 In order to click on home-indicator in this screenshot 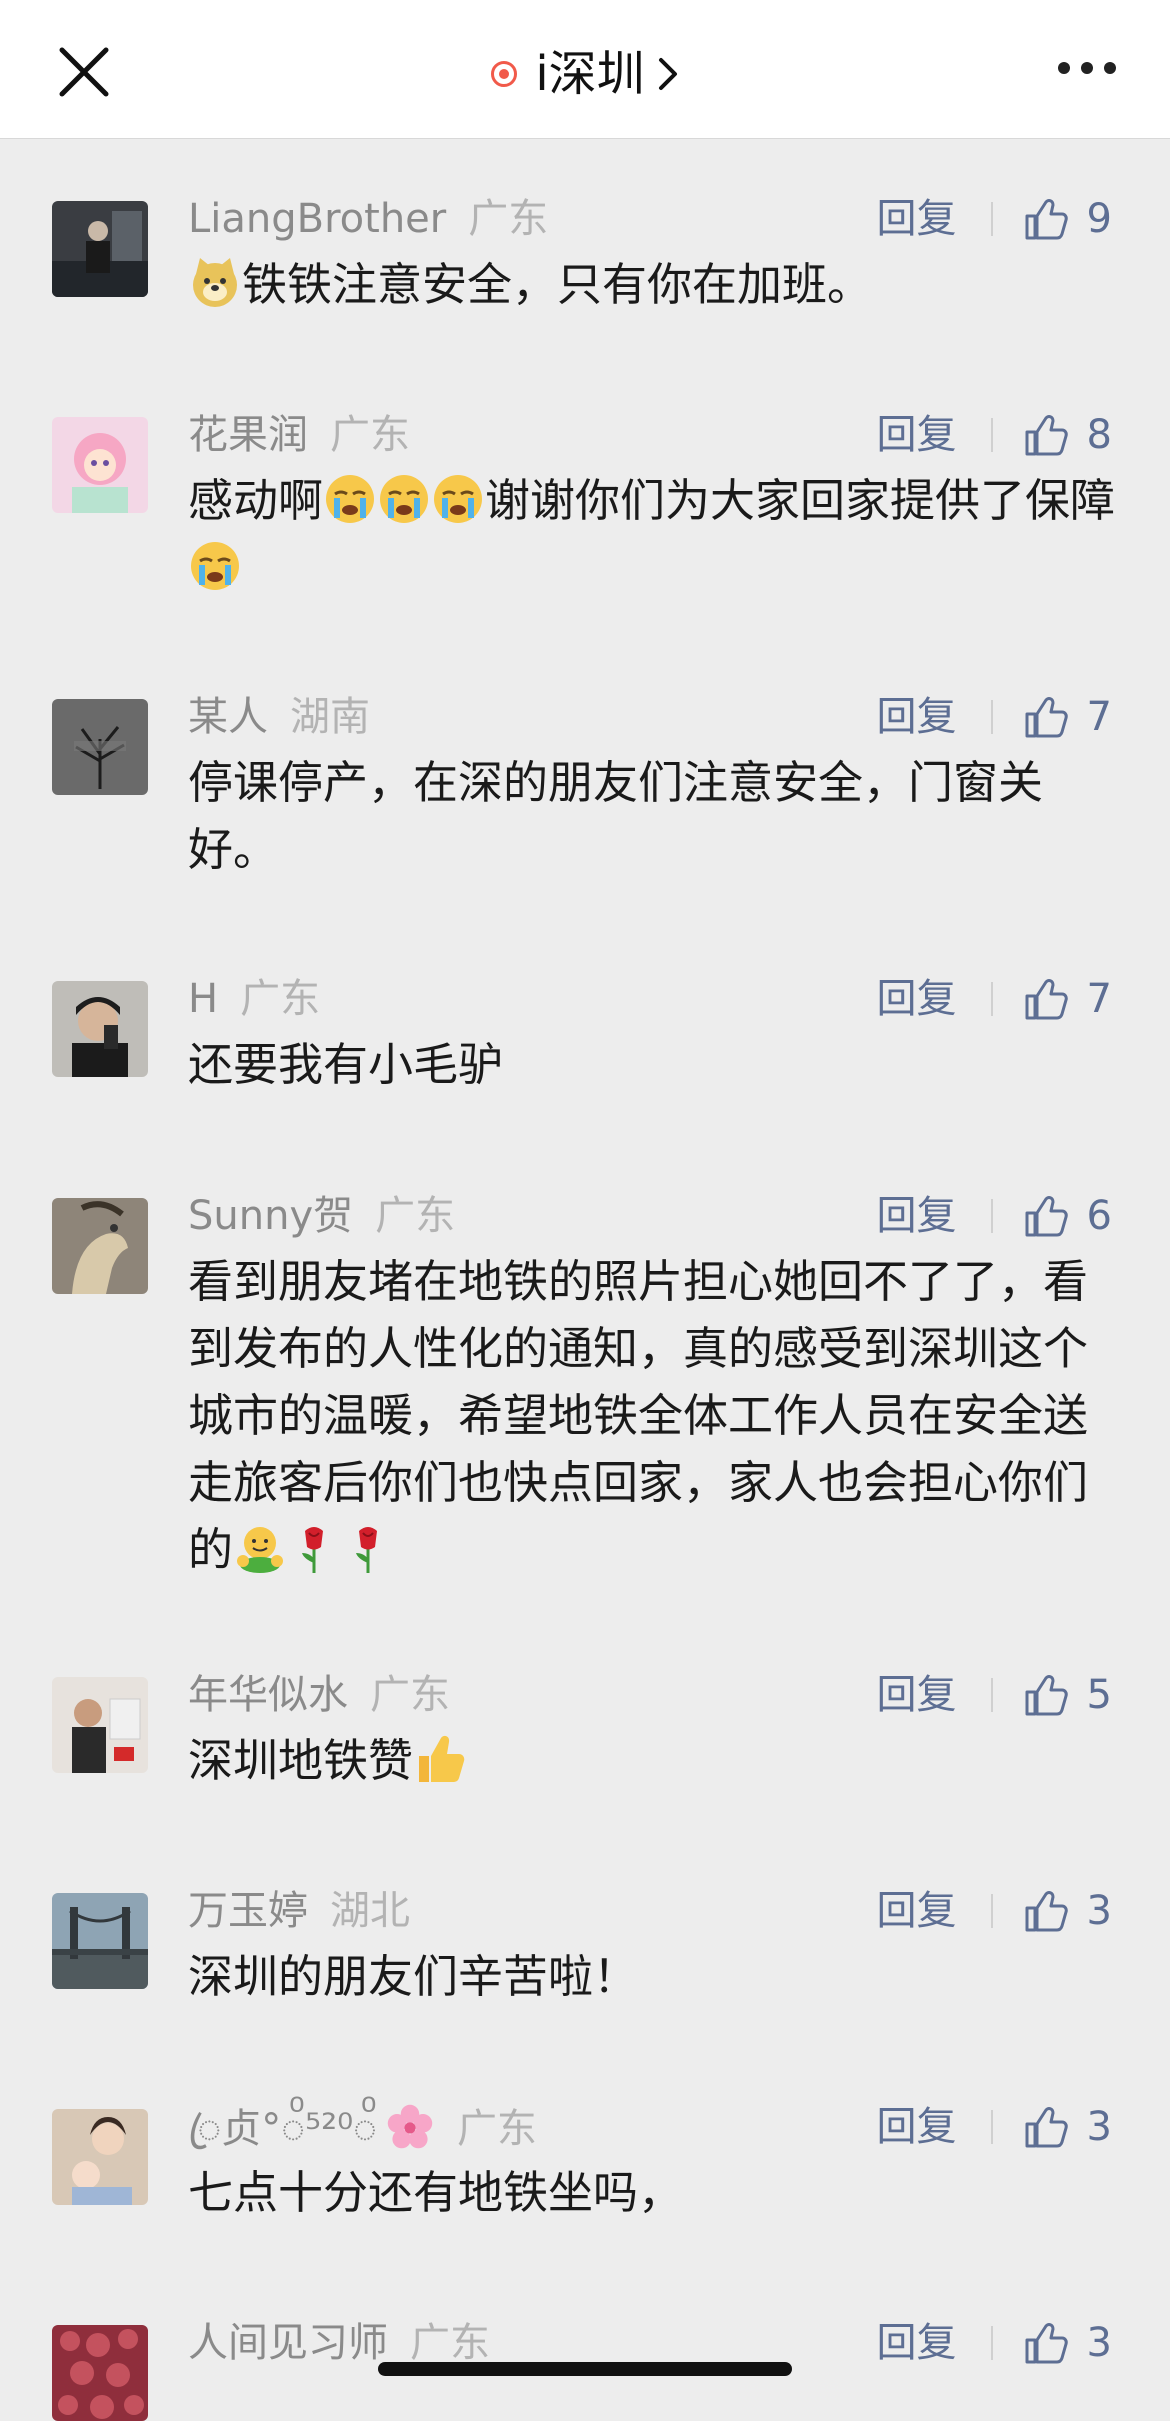, I will do `click(585, 2369)`.